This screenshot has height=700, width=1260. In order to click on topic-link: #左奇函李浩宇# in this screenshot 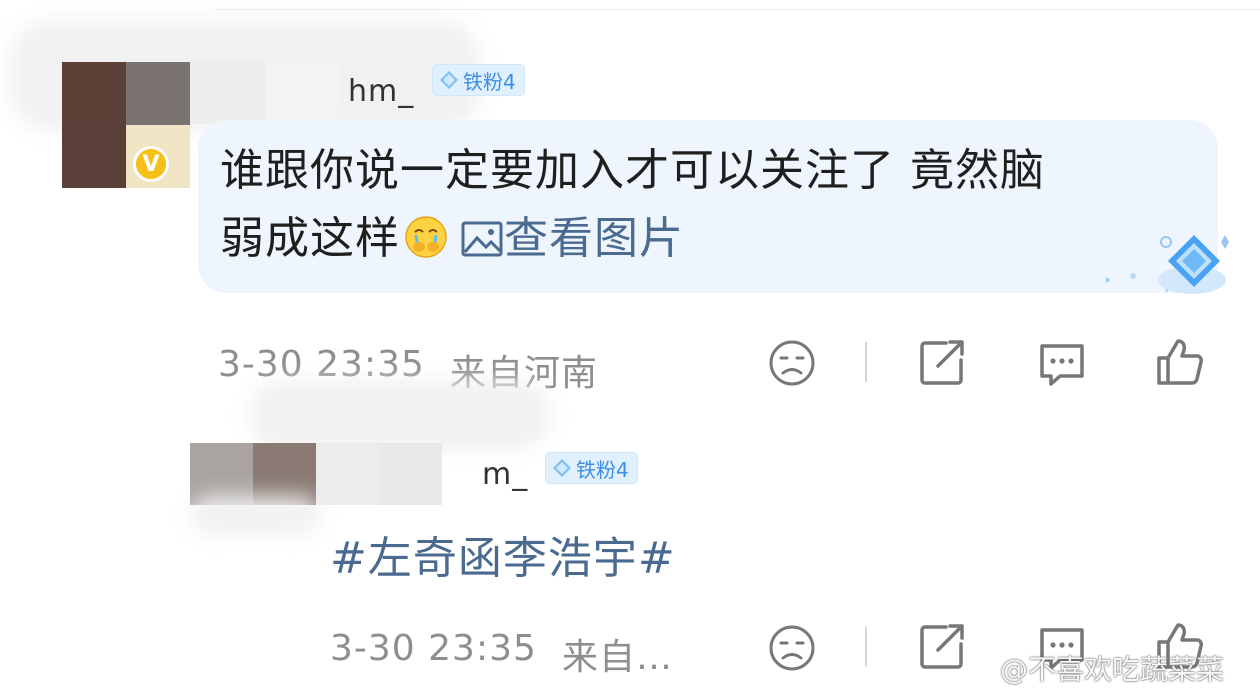, I will do `click(503, 554)`.